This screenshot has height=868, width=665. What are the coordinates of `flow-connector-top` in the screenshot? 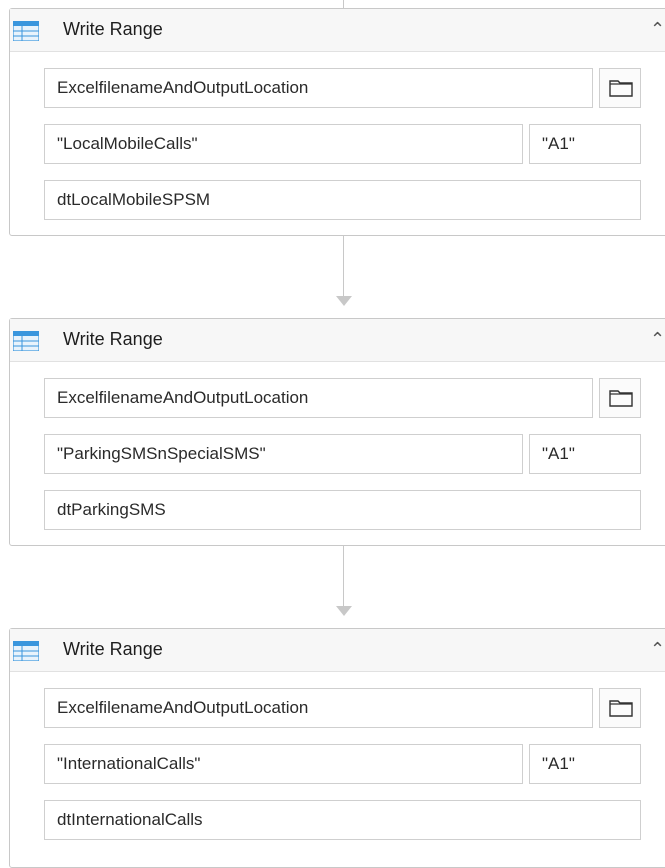 It's located at (343, 4).